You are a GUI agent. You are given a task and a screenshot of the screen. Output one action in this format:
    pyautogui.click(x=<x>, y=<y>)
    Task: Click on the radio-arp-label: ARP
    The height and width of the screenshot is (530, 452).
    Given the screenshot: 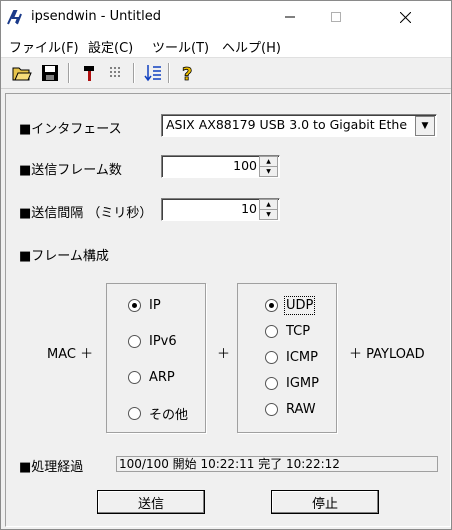 What is the action you would take?
    pyautogui.click(x=162, y=377)
    